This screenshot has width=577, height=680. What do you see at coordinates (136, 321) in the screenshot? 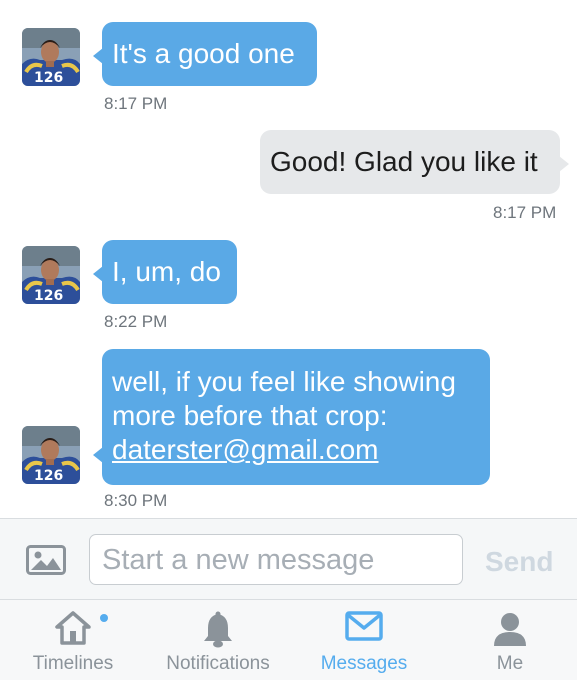
I see `message-timestamp: 8:22 PM` at bounding box center [136, 321].